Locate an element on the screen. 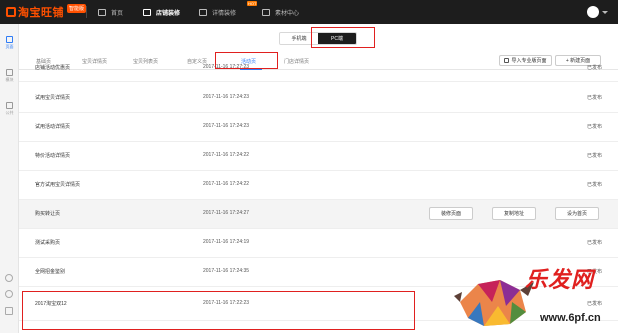 Image resolution: width=618 pixels, height=333 pixels. left-rail: 页面 模块 公共 is located at coordinates (9, 178).